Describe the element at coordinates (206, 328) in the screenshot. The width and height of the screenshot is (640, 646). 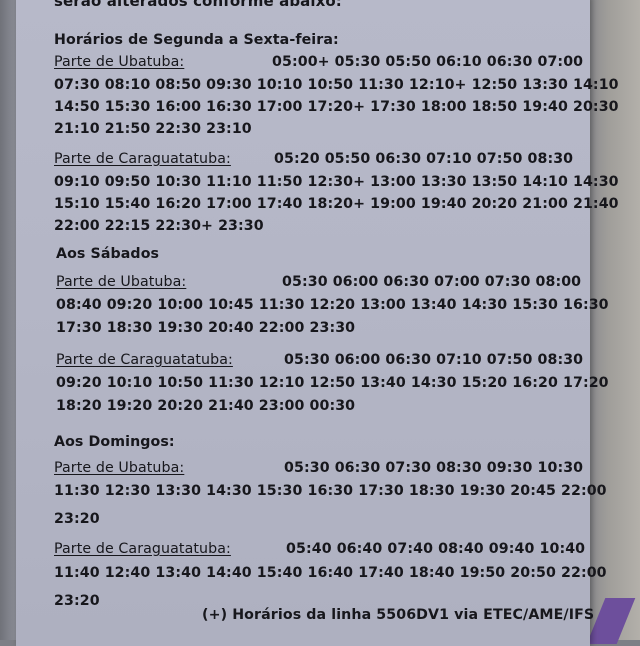
I see `saturday-ubatuba-line-3: 17:30 18:30 19:30 20:40 22:00 23:30` at that location.